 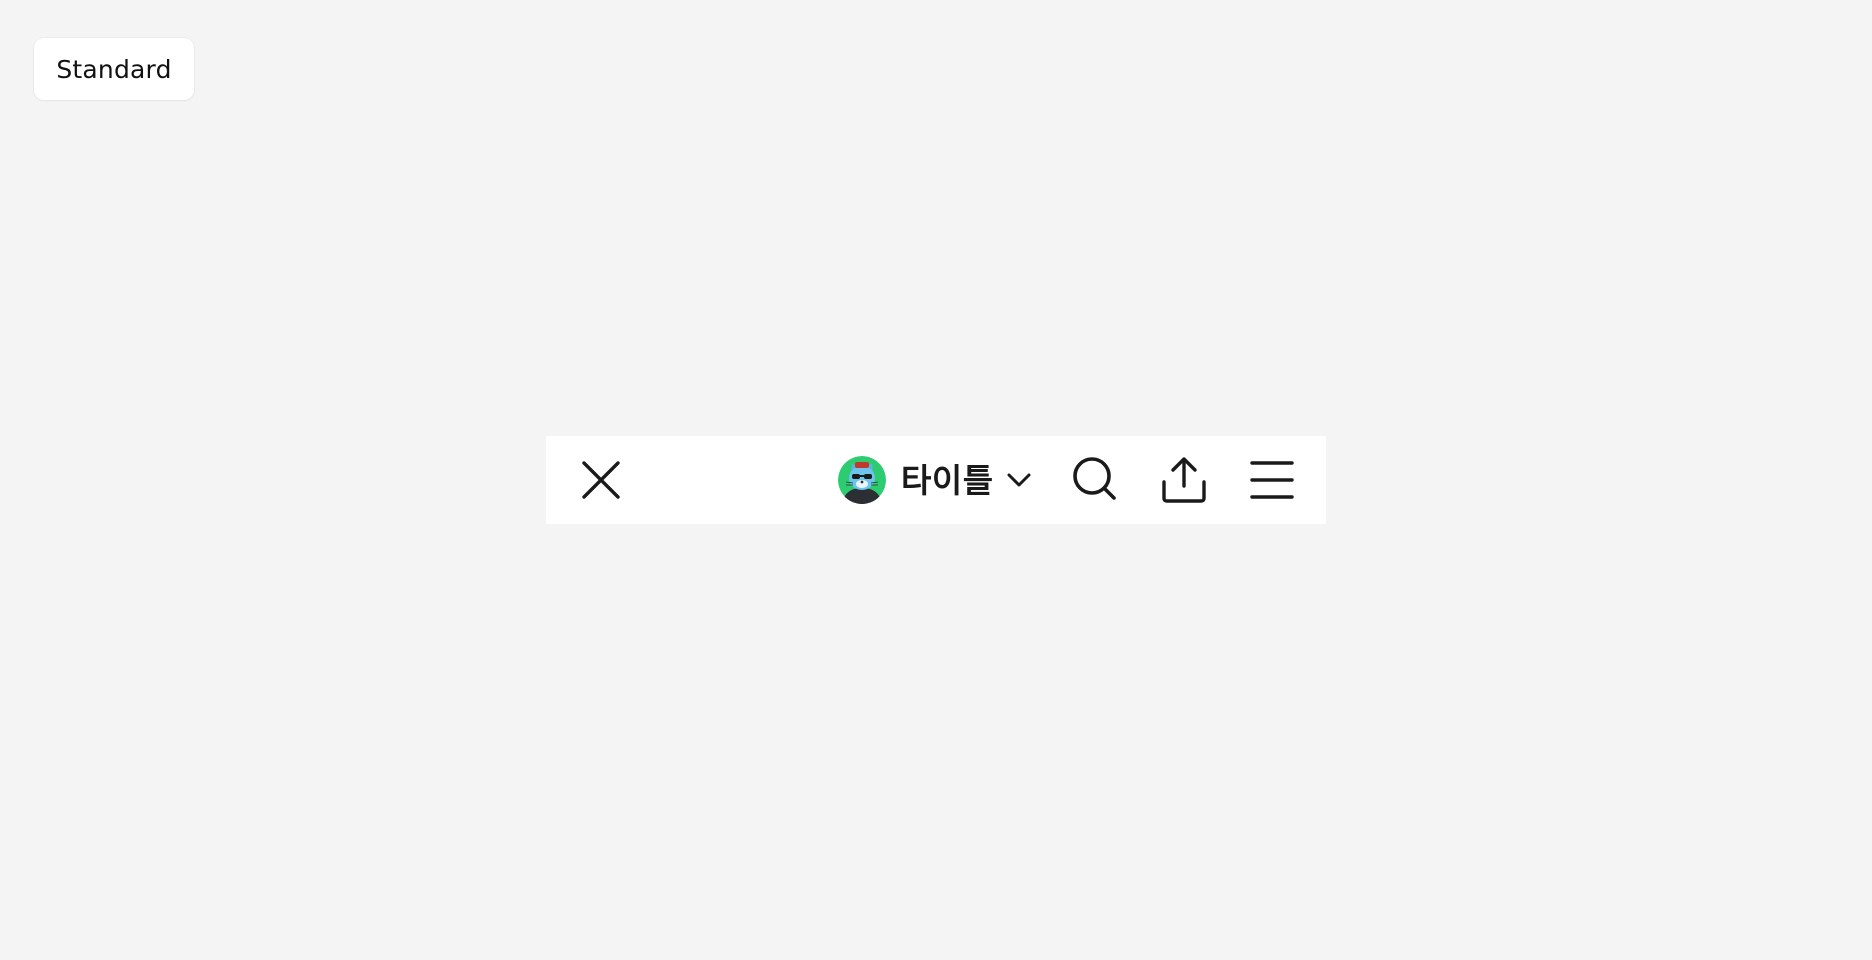 I want to click on top-navigation-bar: 타이틀, so click(x=936, y=480).